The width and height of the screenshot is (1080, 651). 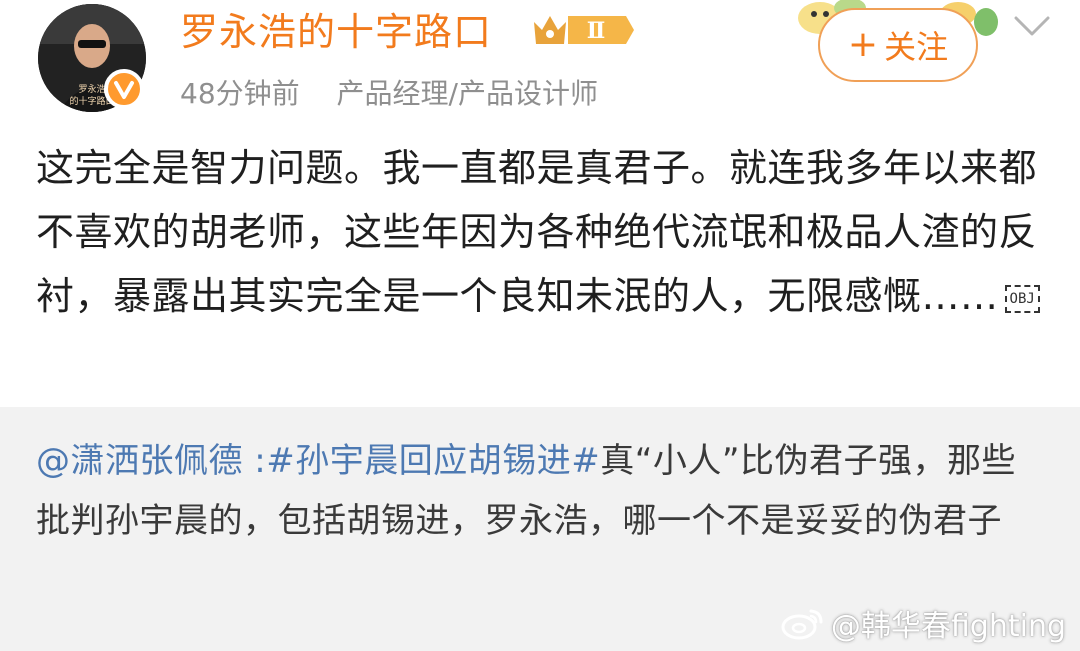 What do you see at coordinates (863, 44) in the screenshot?
I see `plus-icon: +` at bounding box center [863, 44].